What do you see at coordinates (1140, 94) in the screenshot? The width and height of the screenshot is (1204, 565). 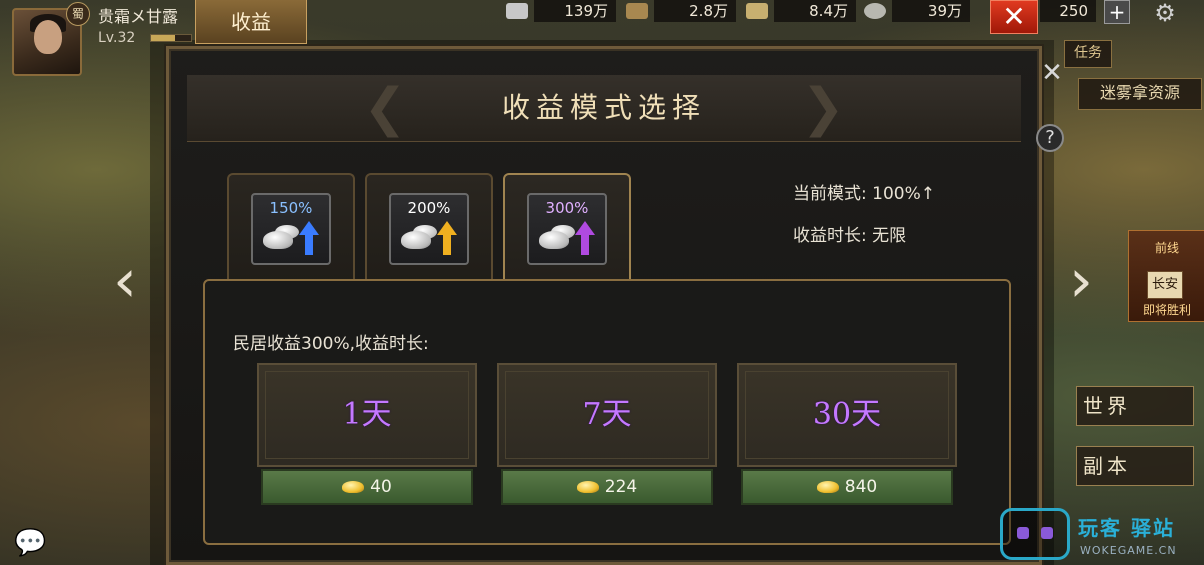 I see `fog-resource-button: 迷雾拿资源` at bounding box center [1140, 94].